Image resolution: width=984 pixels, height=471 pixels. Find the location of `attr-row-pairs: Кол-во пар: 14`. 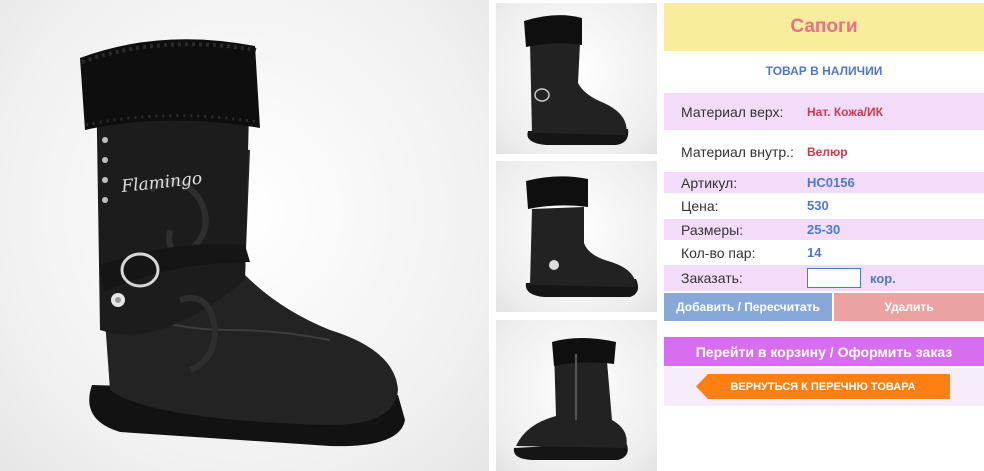

attr-row-pairs: Кол-во пар: 14 is located at coordinates (824, 252).